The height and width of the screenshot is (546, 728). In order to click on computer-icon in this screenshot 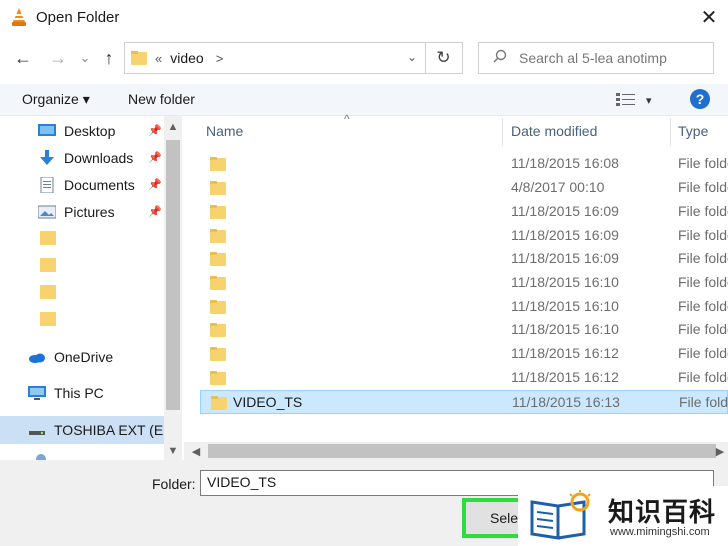, I will do `click(37, 393)`.